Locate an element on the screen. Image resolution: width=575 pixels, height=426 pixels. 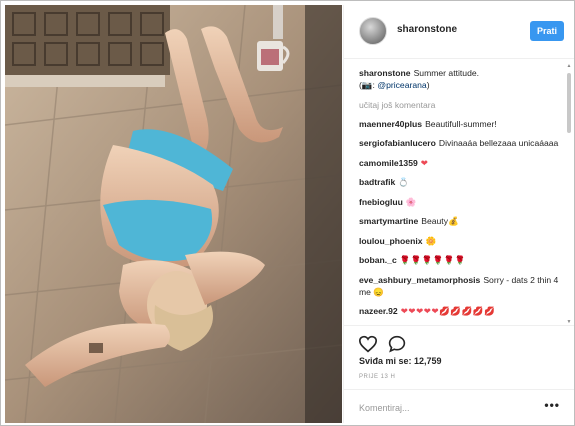
comment-text: Divinaaáa bellezaaa unicaáaaa is located at coordinates (498, 143).